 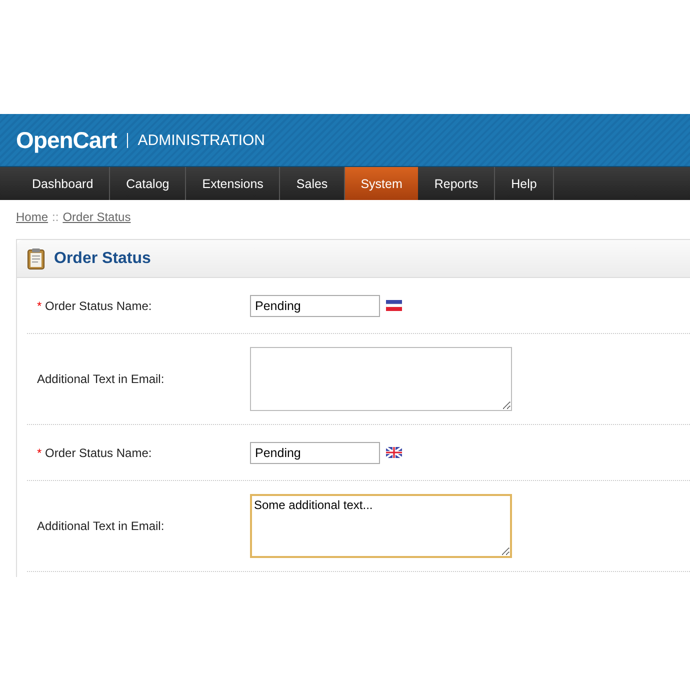 I want to click on breadcrumb-link: Order Status, so click(x=96, y=219).